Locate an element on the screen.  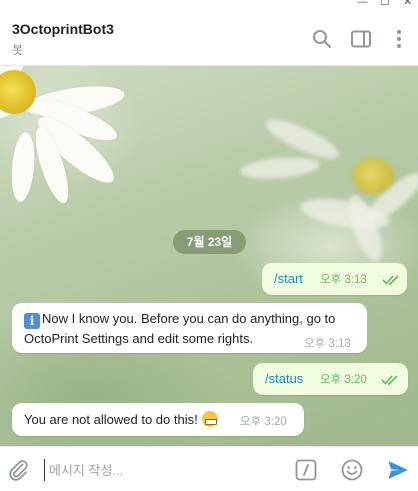
message-bubble-incoming: You are not allowed to do this! 오후 3:20 is located at coordinates (158, 419).